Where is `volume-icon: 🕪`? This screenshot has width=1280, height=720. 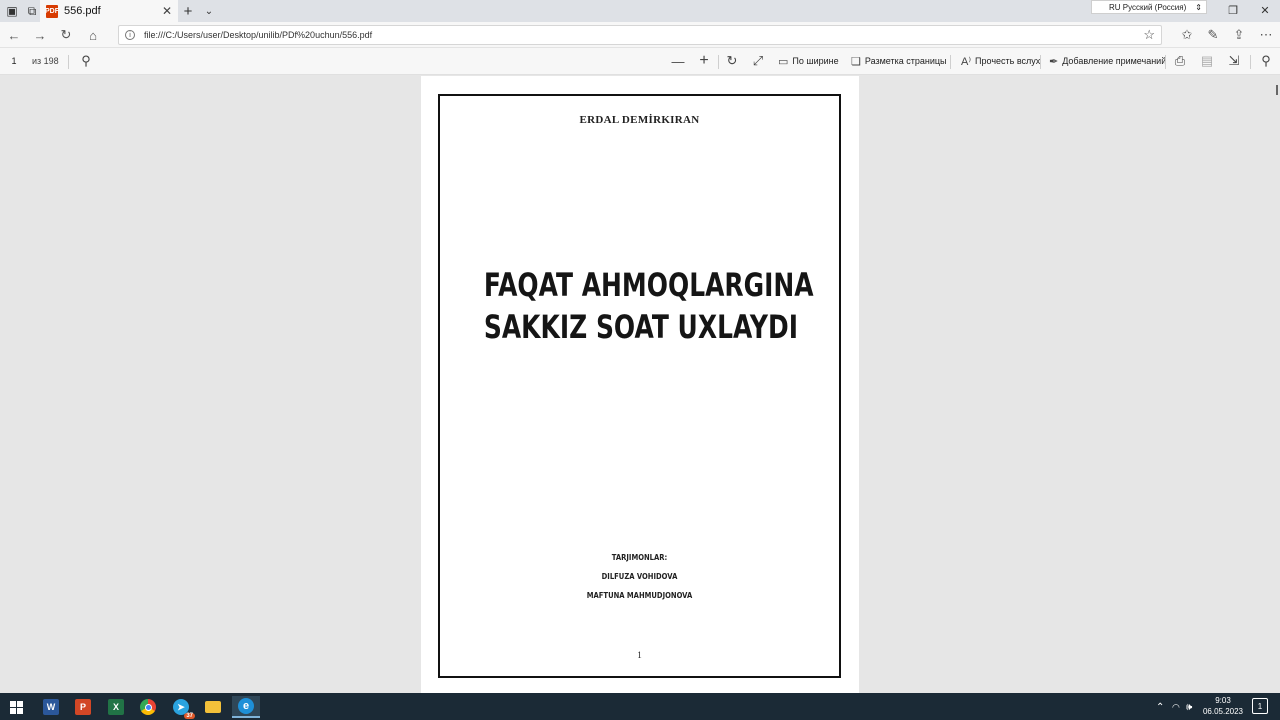
volume-icon: 🕪 is located at coordinates (1189, 707).